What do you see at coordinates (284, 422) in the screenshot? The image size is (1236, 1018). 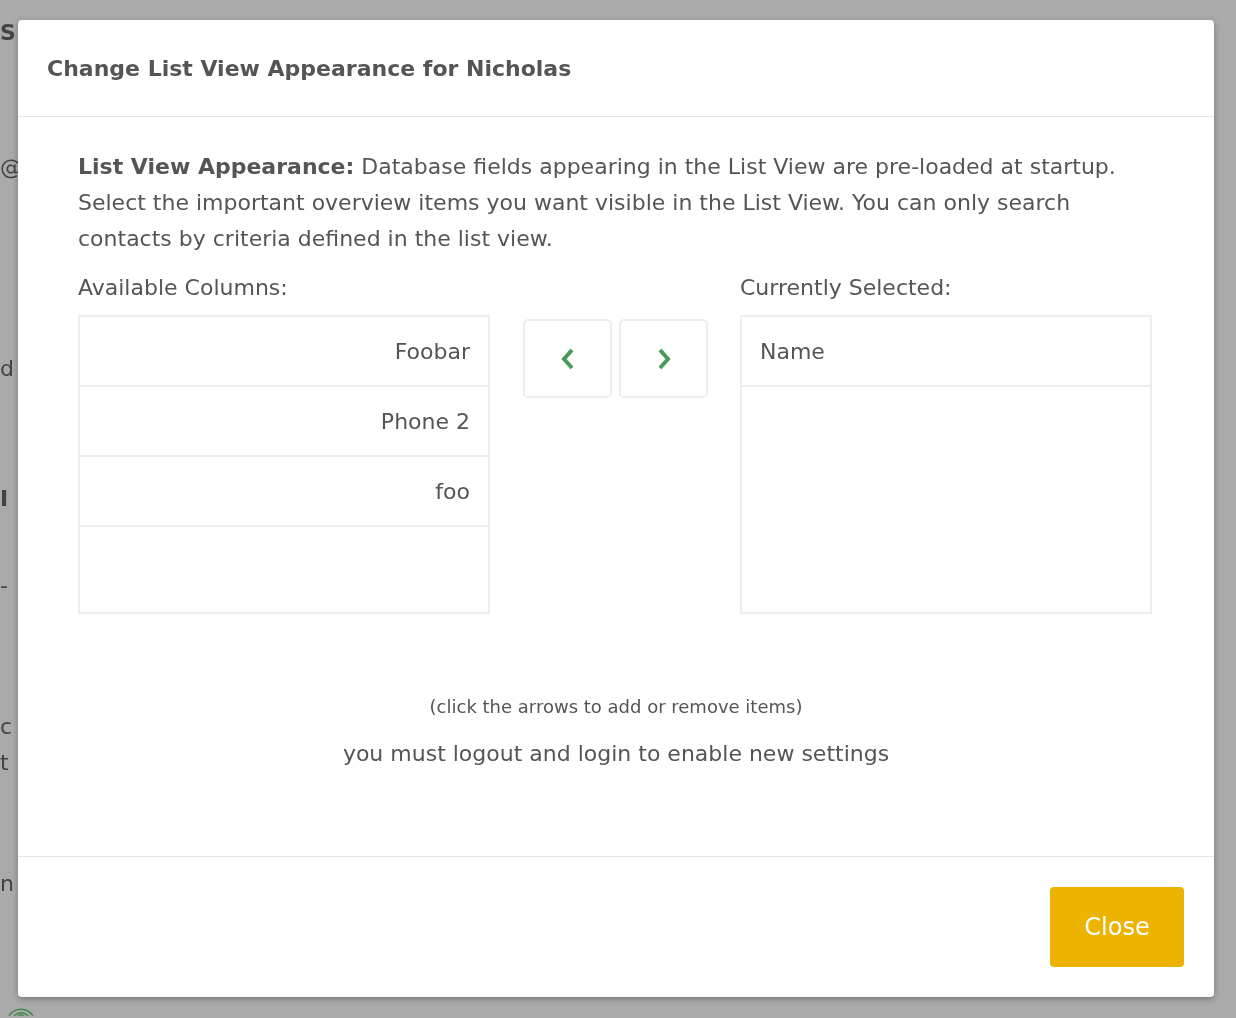 I see `list-item: Phone 2` at bounding box center [284, 422].